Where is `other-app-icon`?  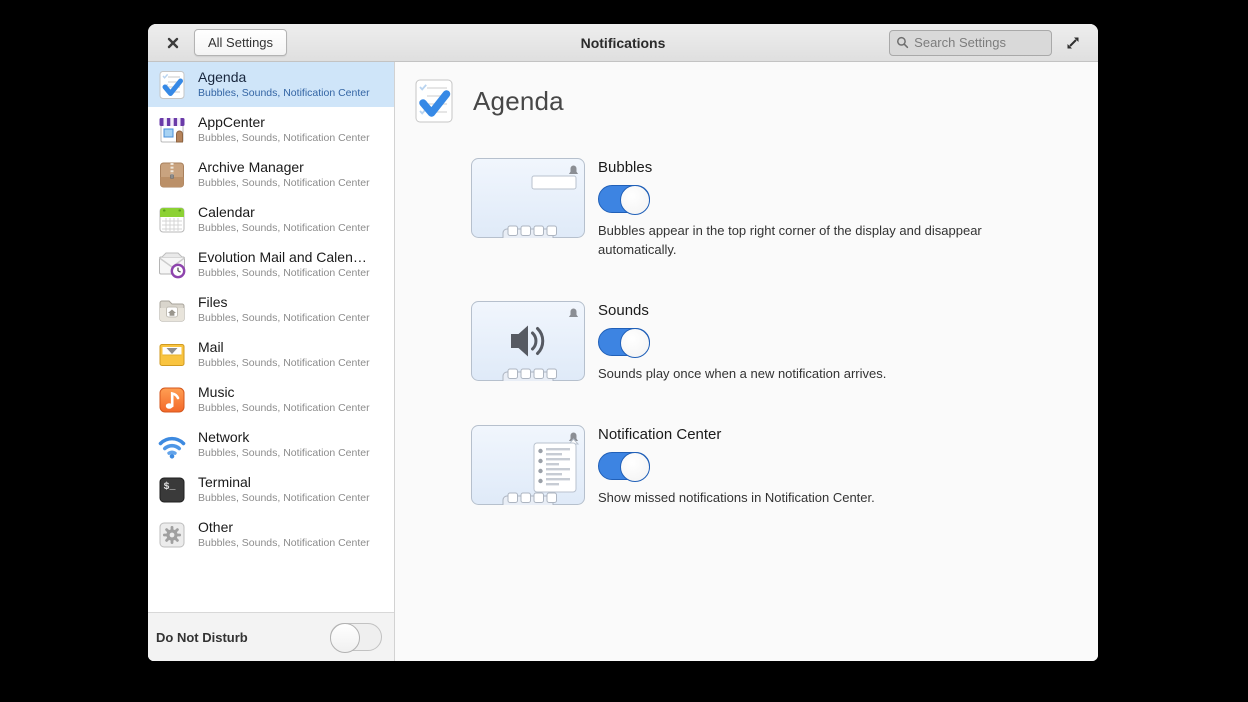
other-app-icon is located at coordinates (172, 534).